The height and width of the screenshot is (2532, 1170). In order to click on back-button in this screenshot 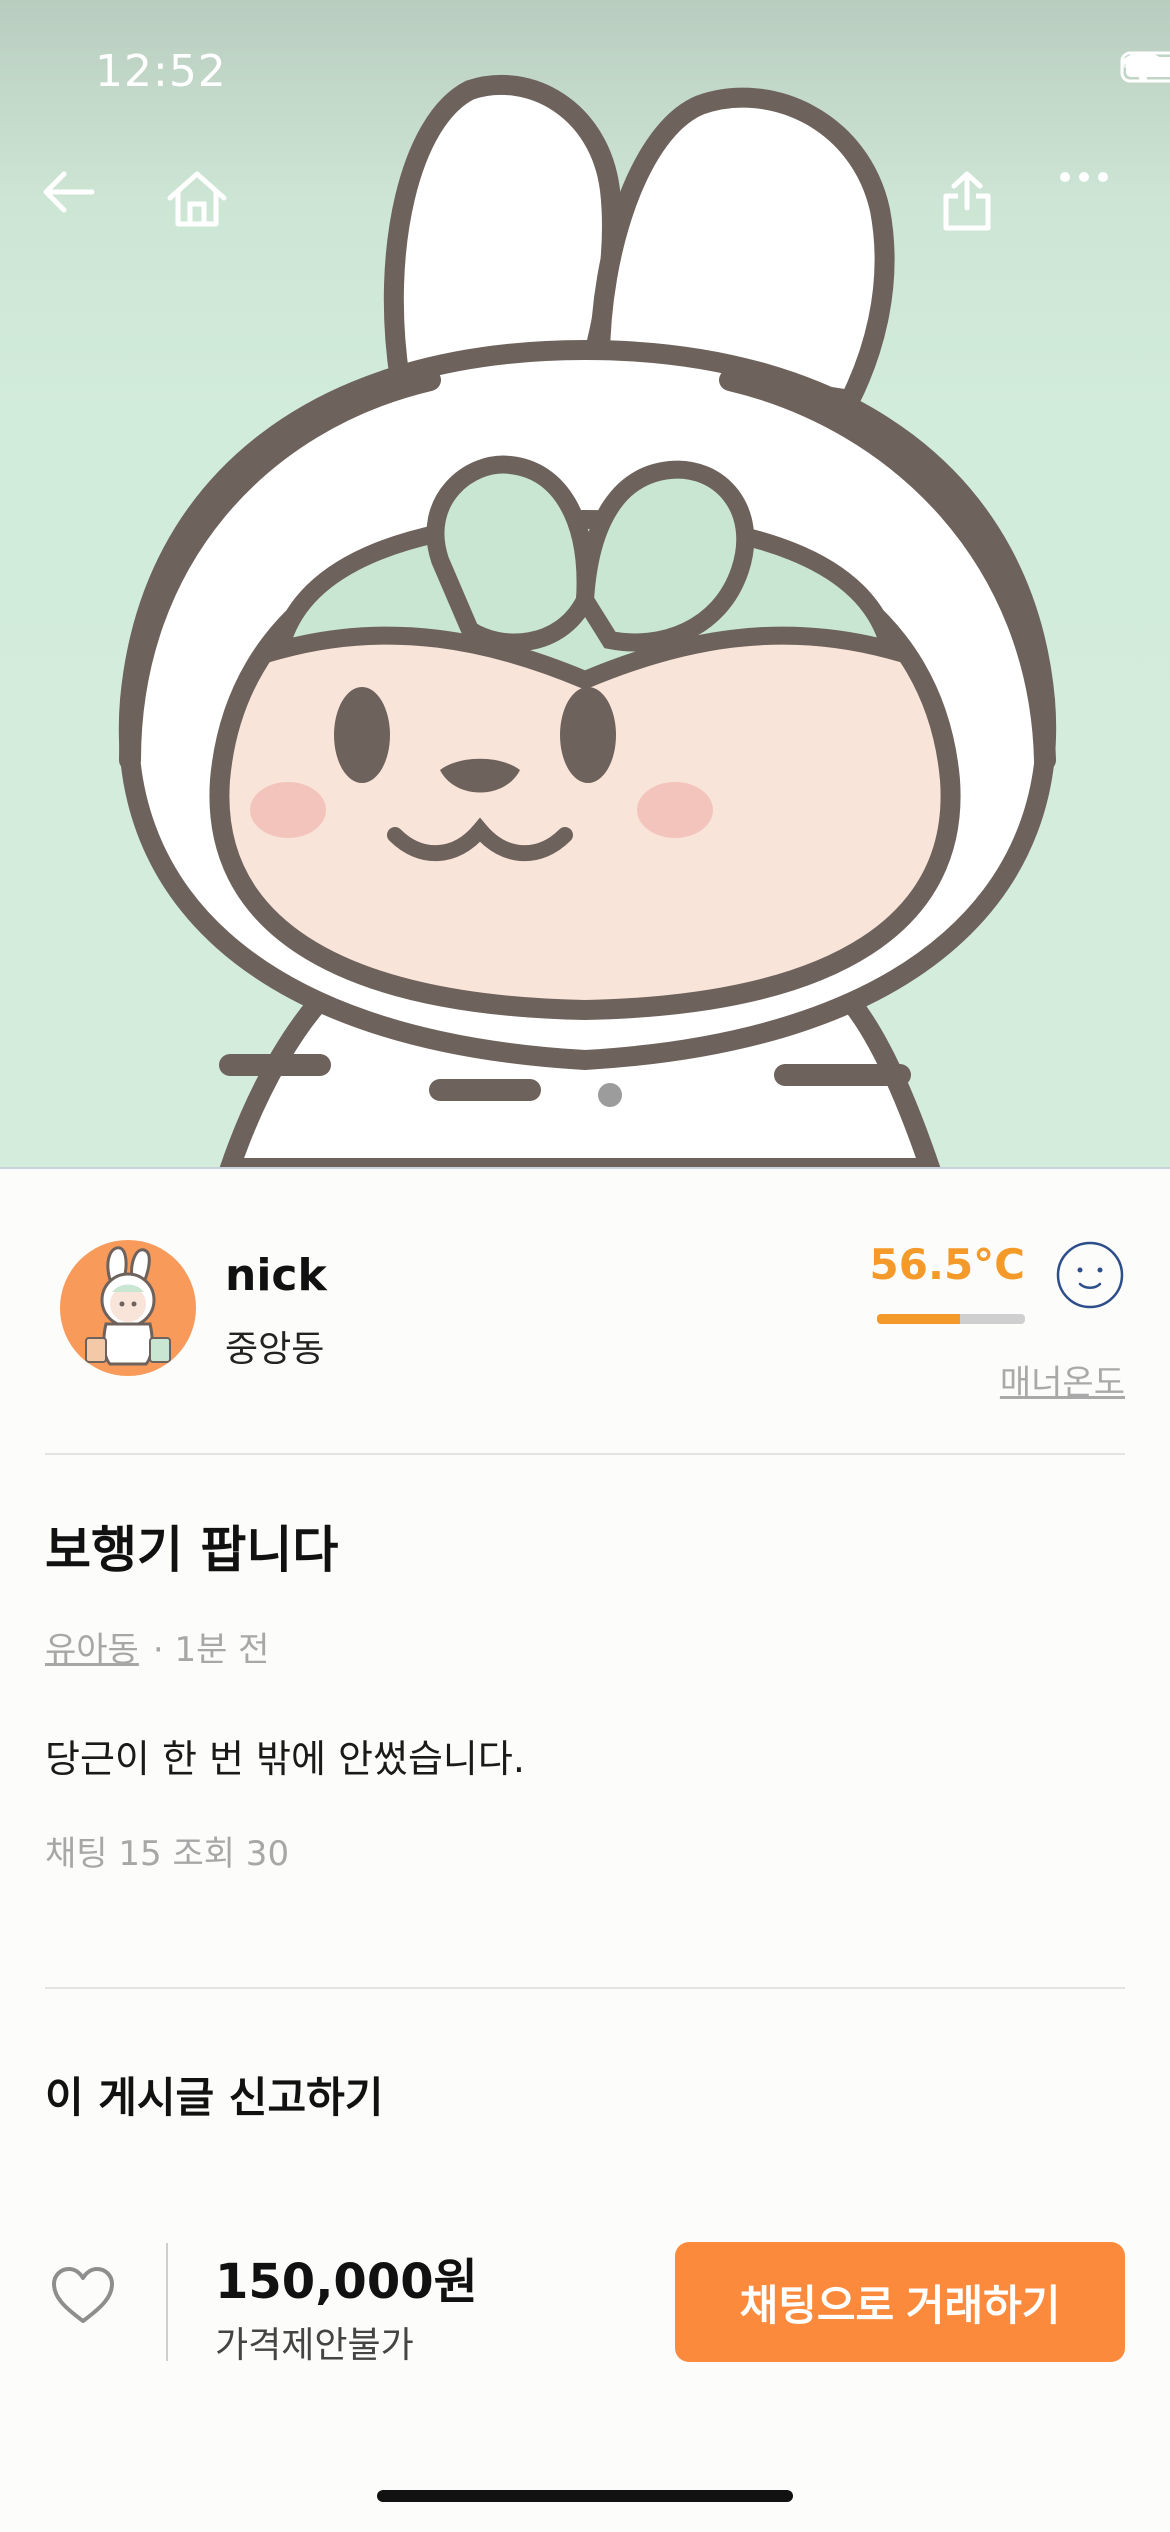, I will do `click(76, 206)`.